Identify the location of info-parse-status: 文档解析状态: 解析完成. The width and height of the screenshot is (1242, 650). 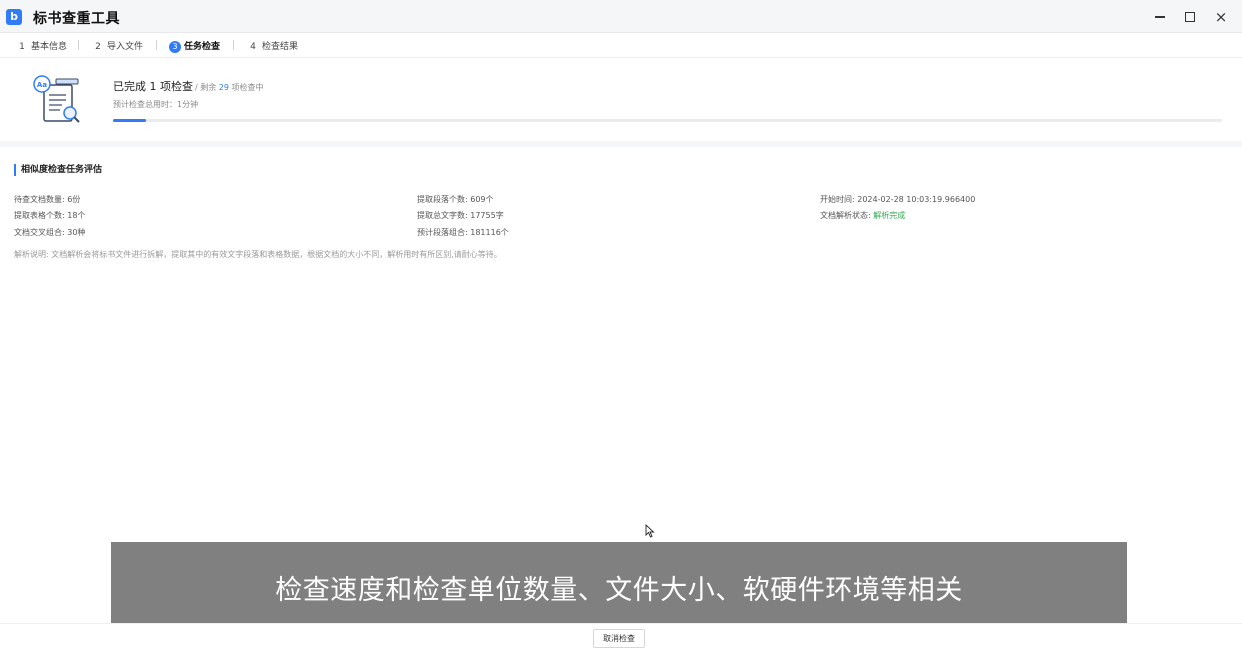
(862, 215).